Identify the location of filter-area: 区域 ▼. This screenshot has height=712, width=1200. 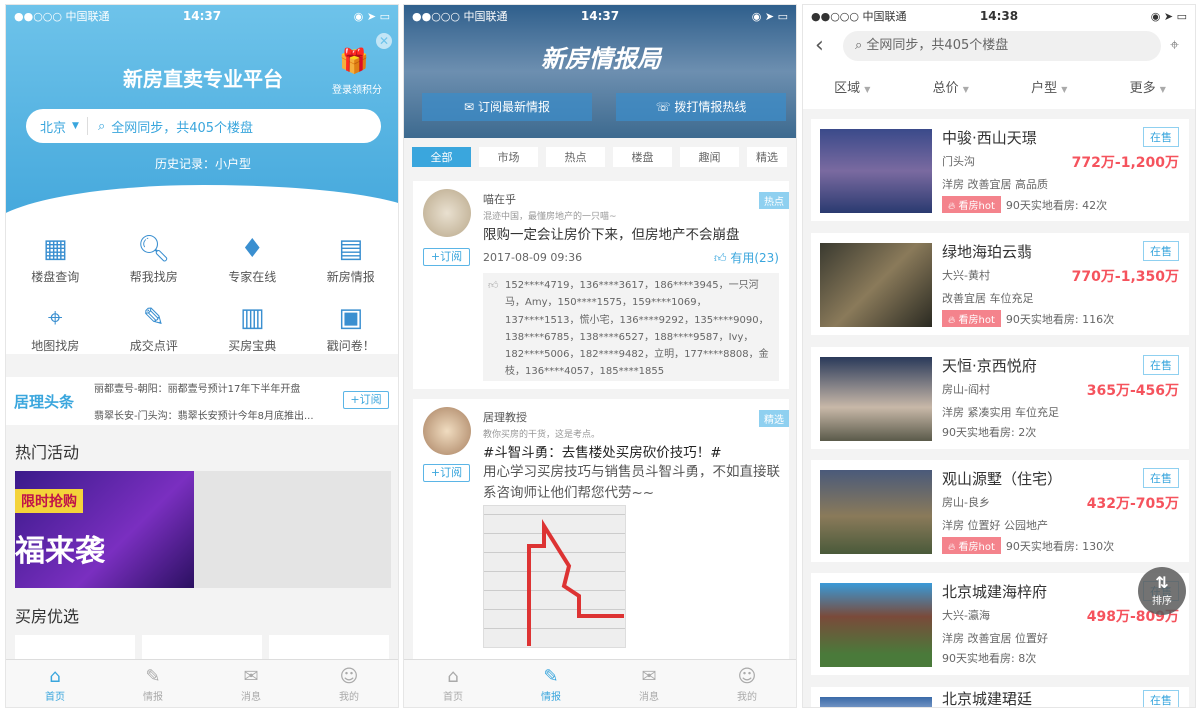
(852, 86).